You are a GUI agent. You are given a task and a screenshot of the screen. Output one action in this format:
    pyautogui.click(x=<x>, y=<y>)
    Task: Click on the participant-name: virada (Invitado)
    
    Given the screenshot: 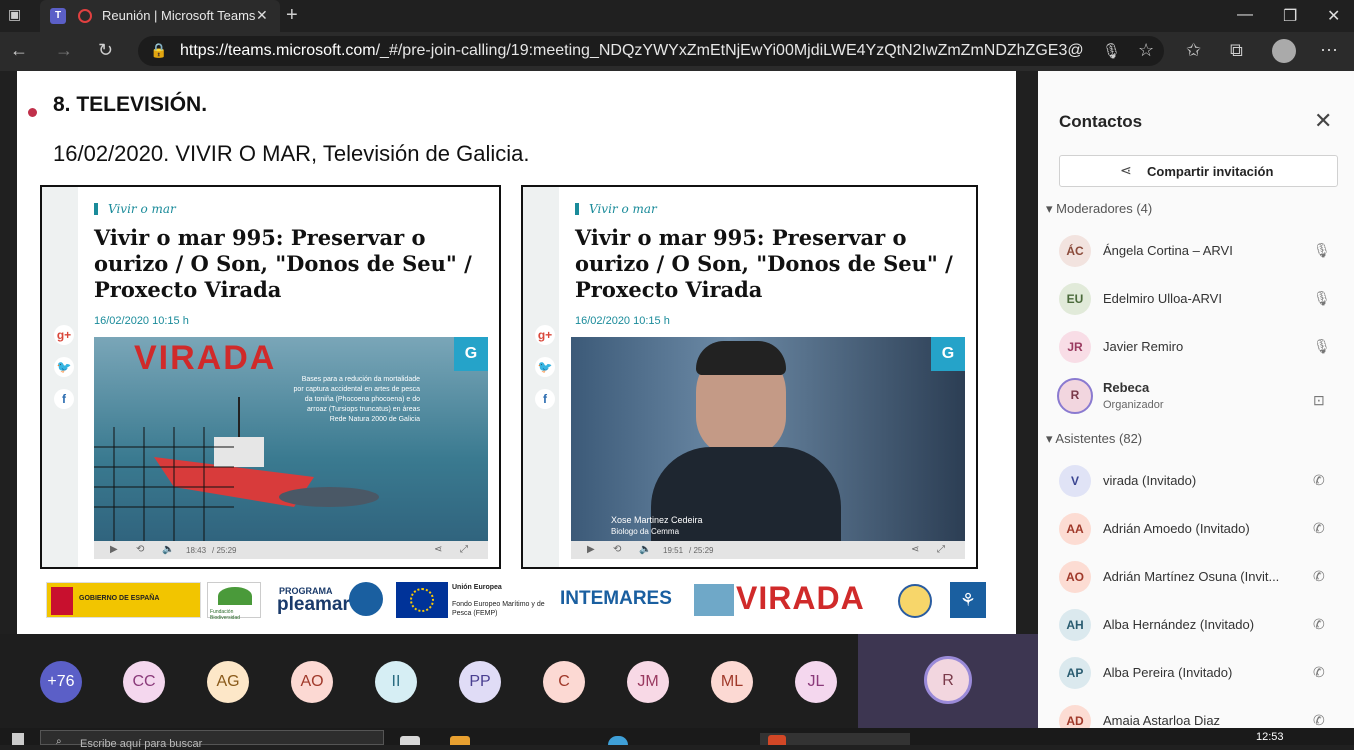 What is the action you would take?
    pyautogui.click(x=1198, y=480)
    